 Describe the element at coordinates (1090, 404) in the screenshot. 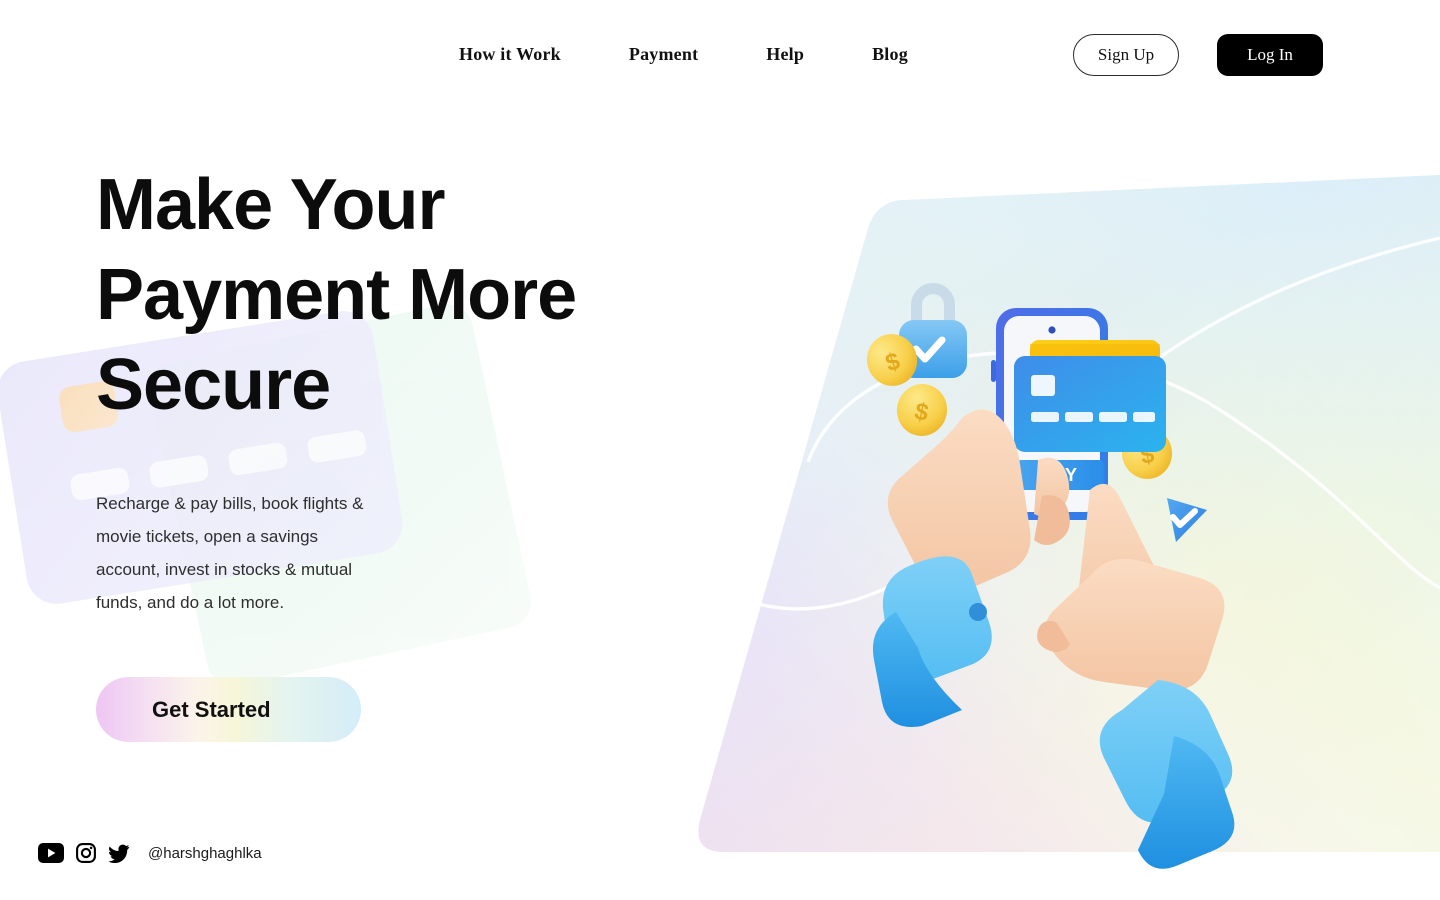

I see `credit-card-icon` at that location.